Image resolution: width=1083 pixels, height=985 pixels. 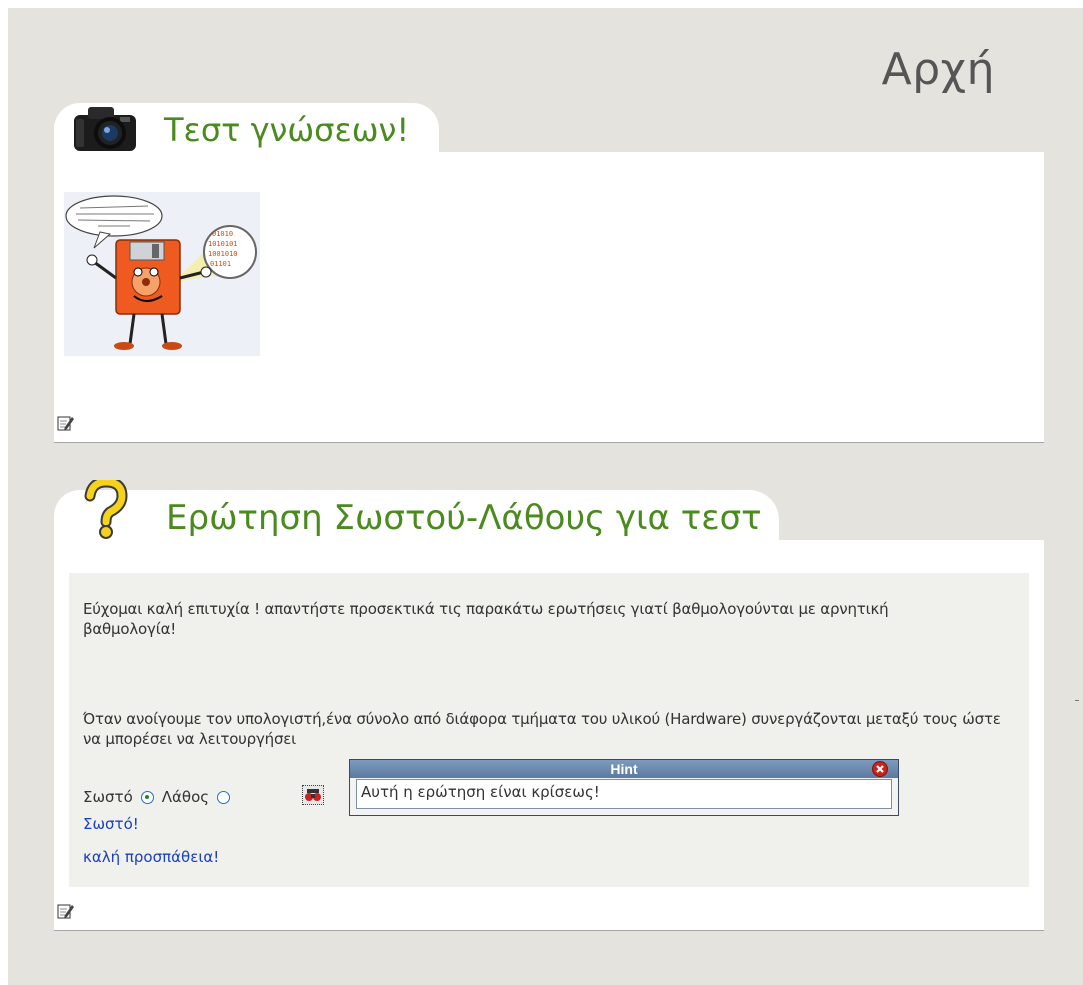 What do you see at coordinates (111, 824) in the screenshot?
I see `feedback-correct: Σωστό!` at bounding box center [111, 824].